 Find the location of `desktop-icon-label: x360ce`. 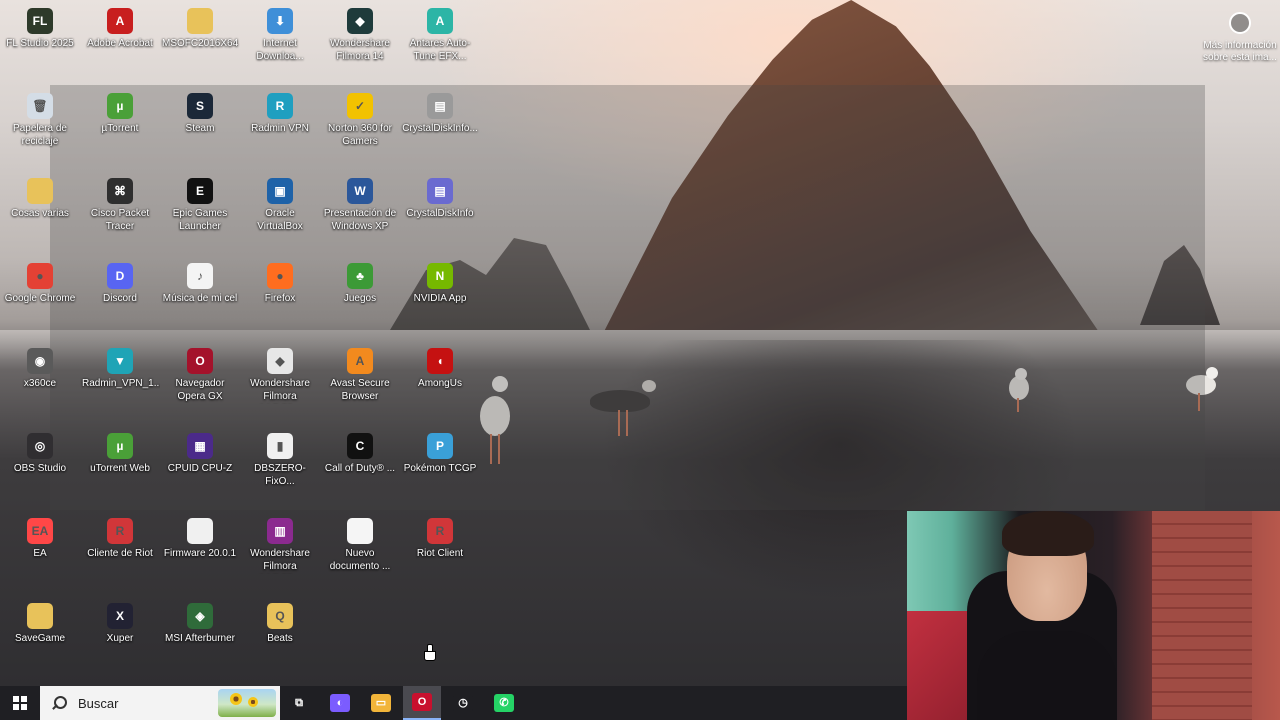

desktop-icon-label: x360ce is located at coordinates (40, 383).